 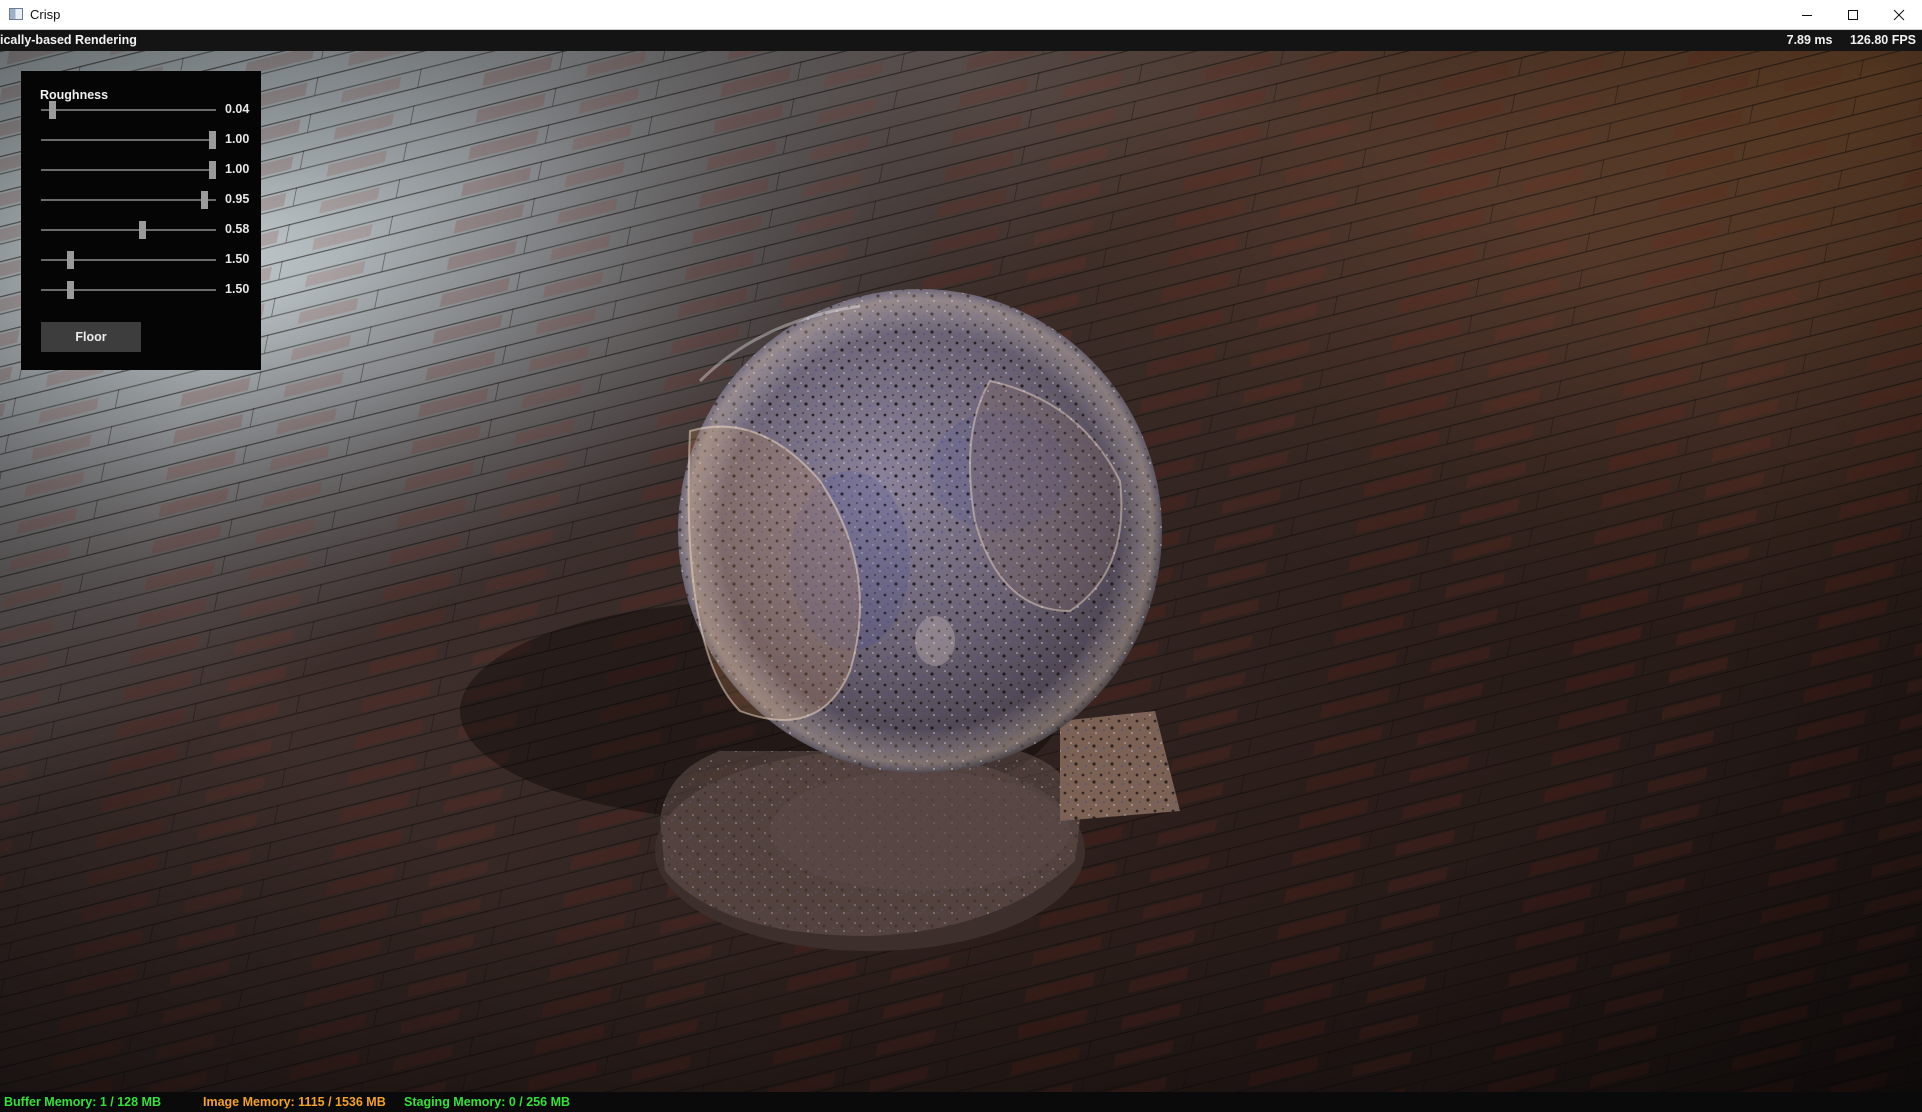 I want to click on staging-memory-text: Staging Memory: 0 / 256 MB, so click(x=487, y=1102).